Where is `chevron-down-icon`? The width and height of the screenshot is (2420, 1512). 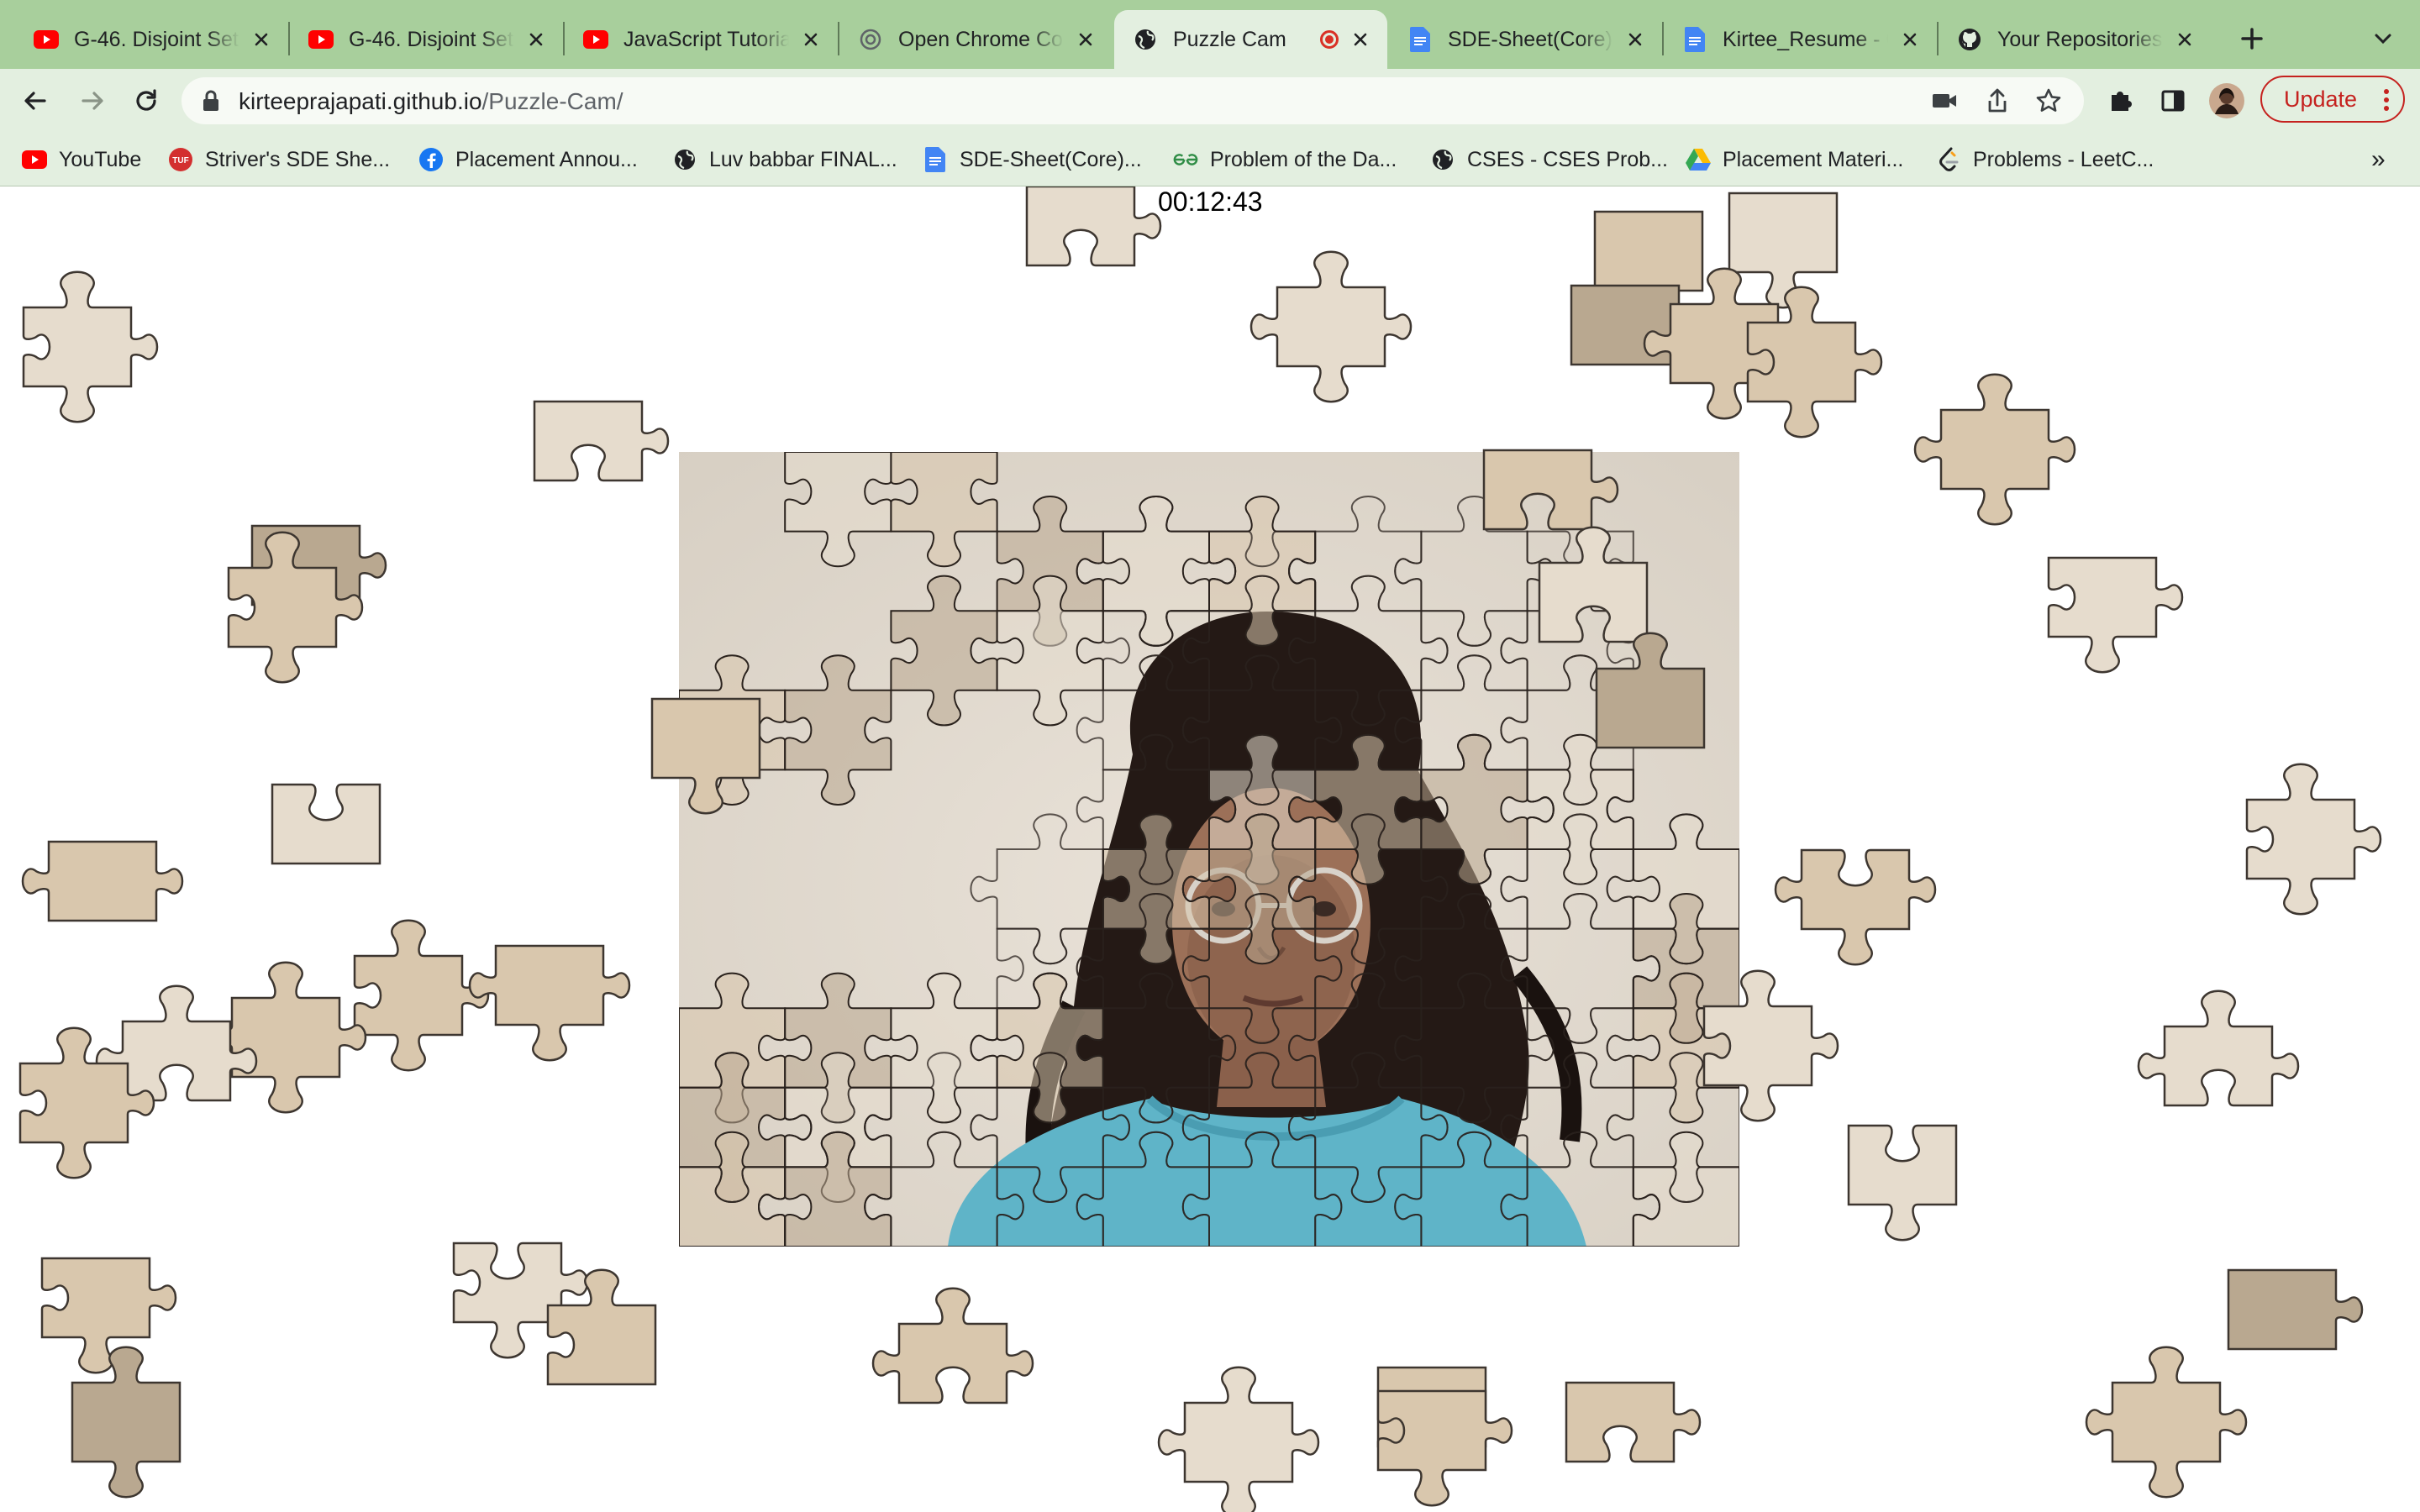
chevron-down-icon is located at coordinates (2383, 39).